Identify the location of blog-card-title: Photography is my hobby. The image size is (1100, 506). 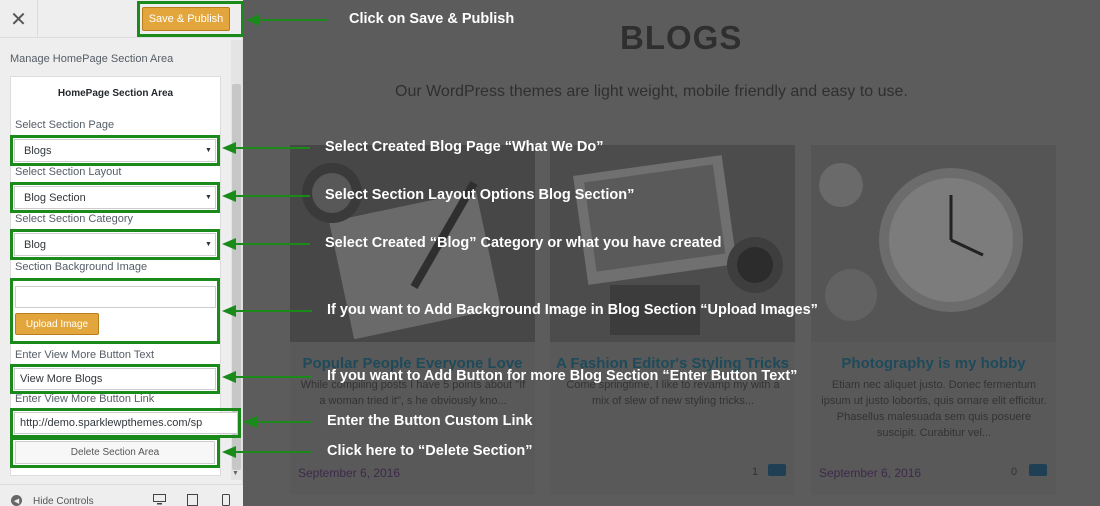
(933, 363).